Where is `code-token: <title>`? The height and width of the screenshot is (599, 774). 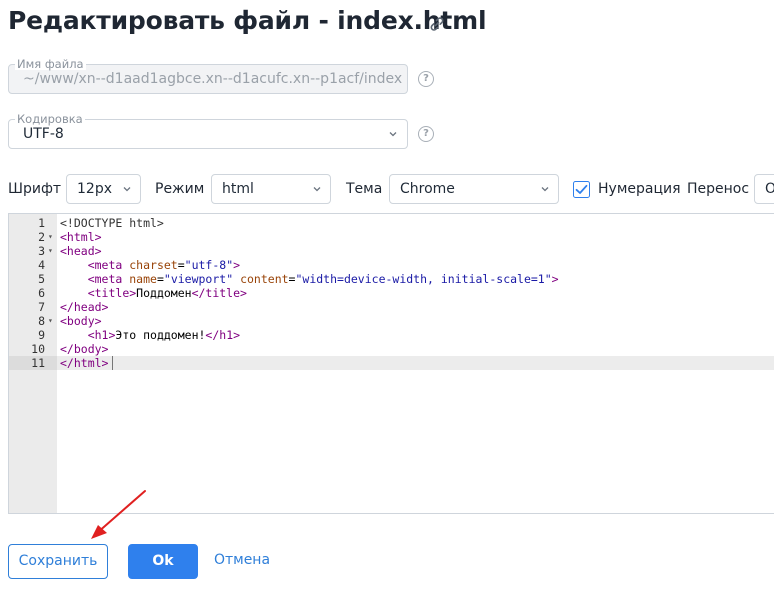 code-token: <title> is located at coordinates (112, 293).